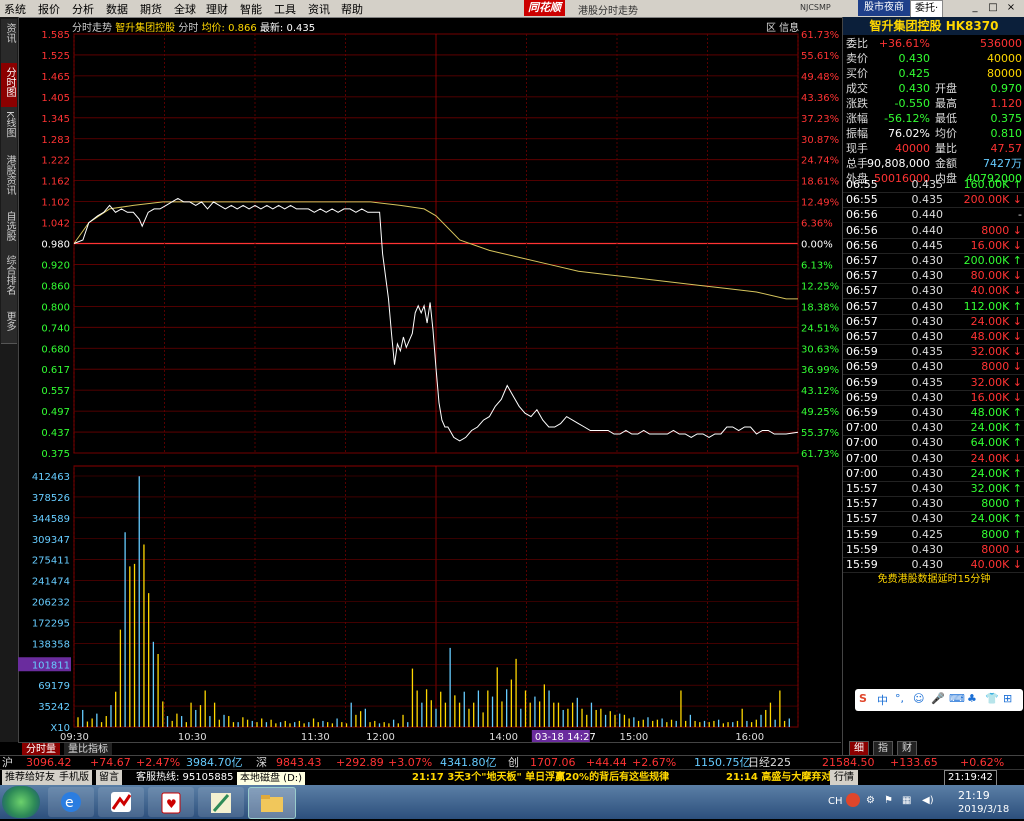 The height and width of the screenshot is (821, 1024). Describe the element at coordinates (74, 778) in the screenshot. I see `mobile-button: 手机版` at that location.